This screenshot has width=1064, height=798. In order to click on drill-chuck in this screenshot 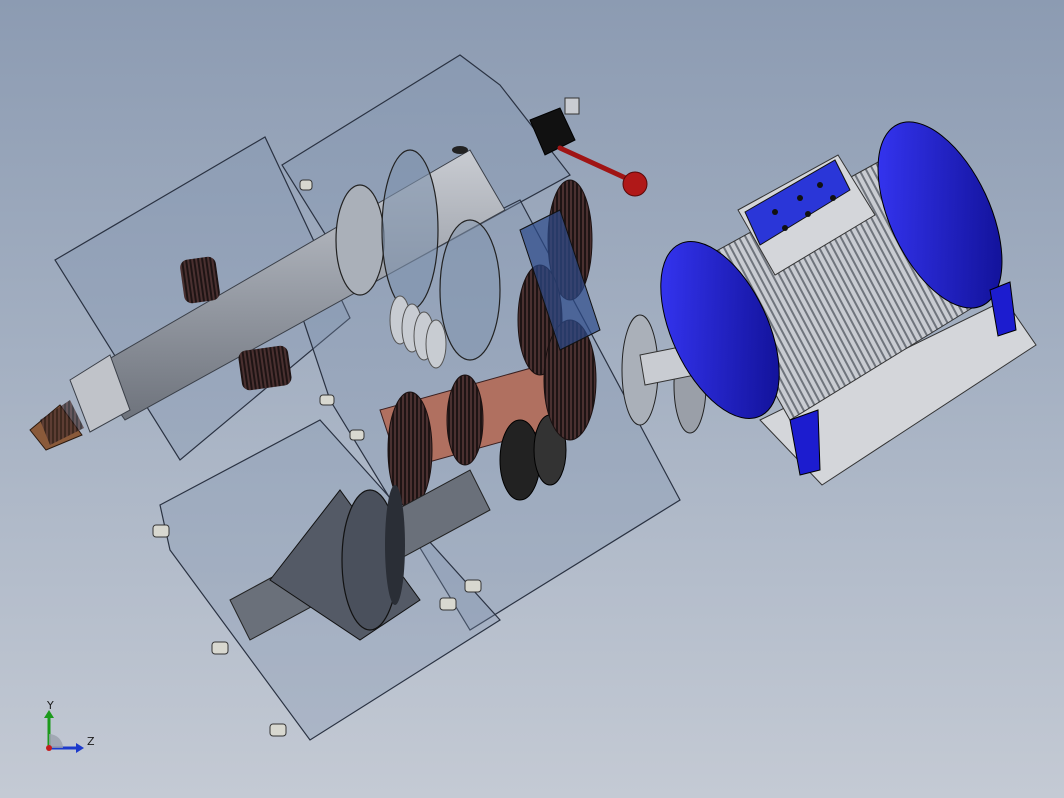, I will do `click(56, 425)`.